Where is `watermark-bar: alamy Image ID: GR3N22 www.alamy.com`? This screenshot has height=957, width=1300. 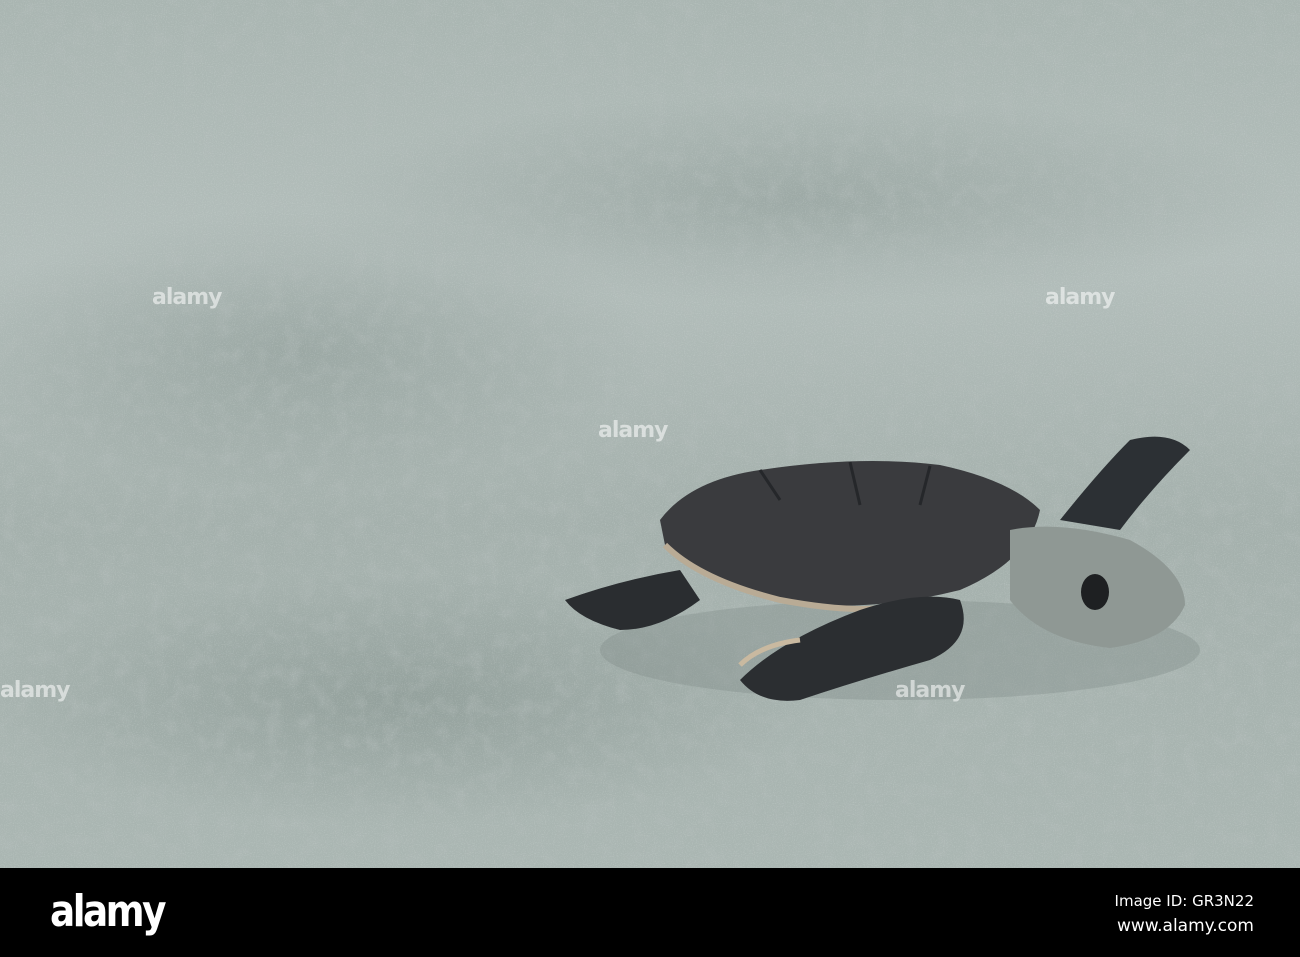 watermark-bar: alamy Image ID: GR3N22 www.alamy.com is located at coordinates (650, 912).